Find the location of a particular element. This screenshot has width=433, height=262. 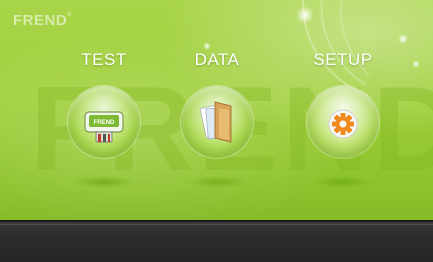

brand-logo: FREND® is located at coordinates (42, 20).